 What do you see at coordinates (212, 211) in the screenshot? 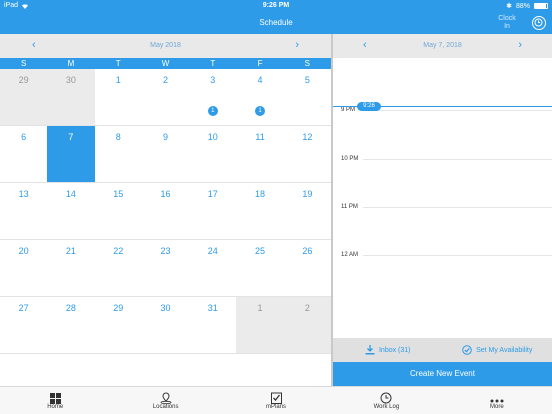
I see `calendar-day: 17` at bounding box center [212, 211].